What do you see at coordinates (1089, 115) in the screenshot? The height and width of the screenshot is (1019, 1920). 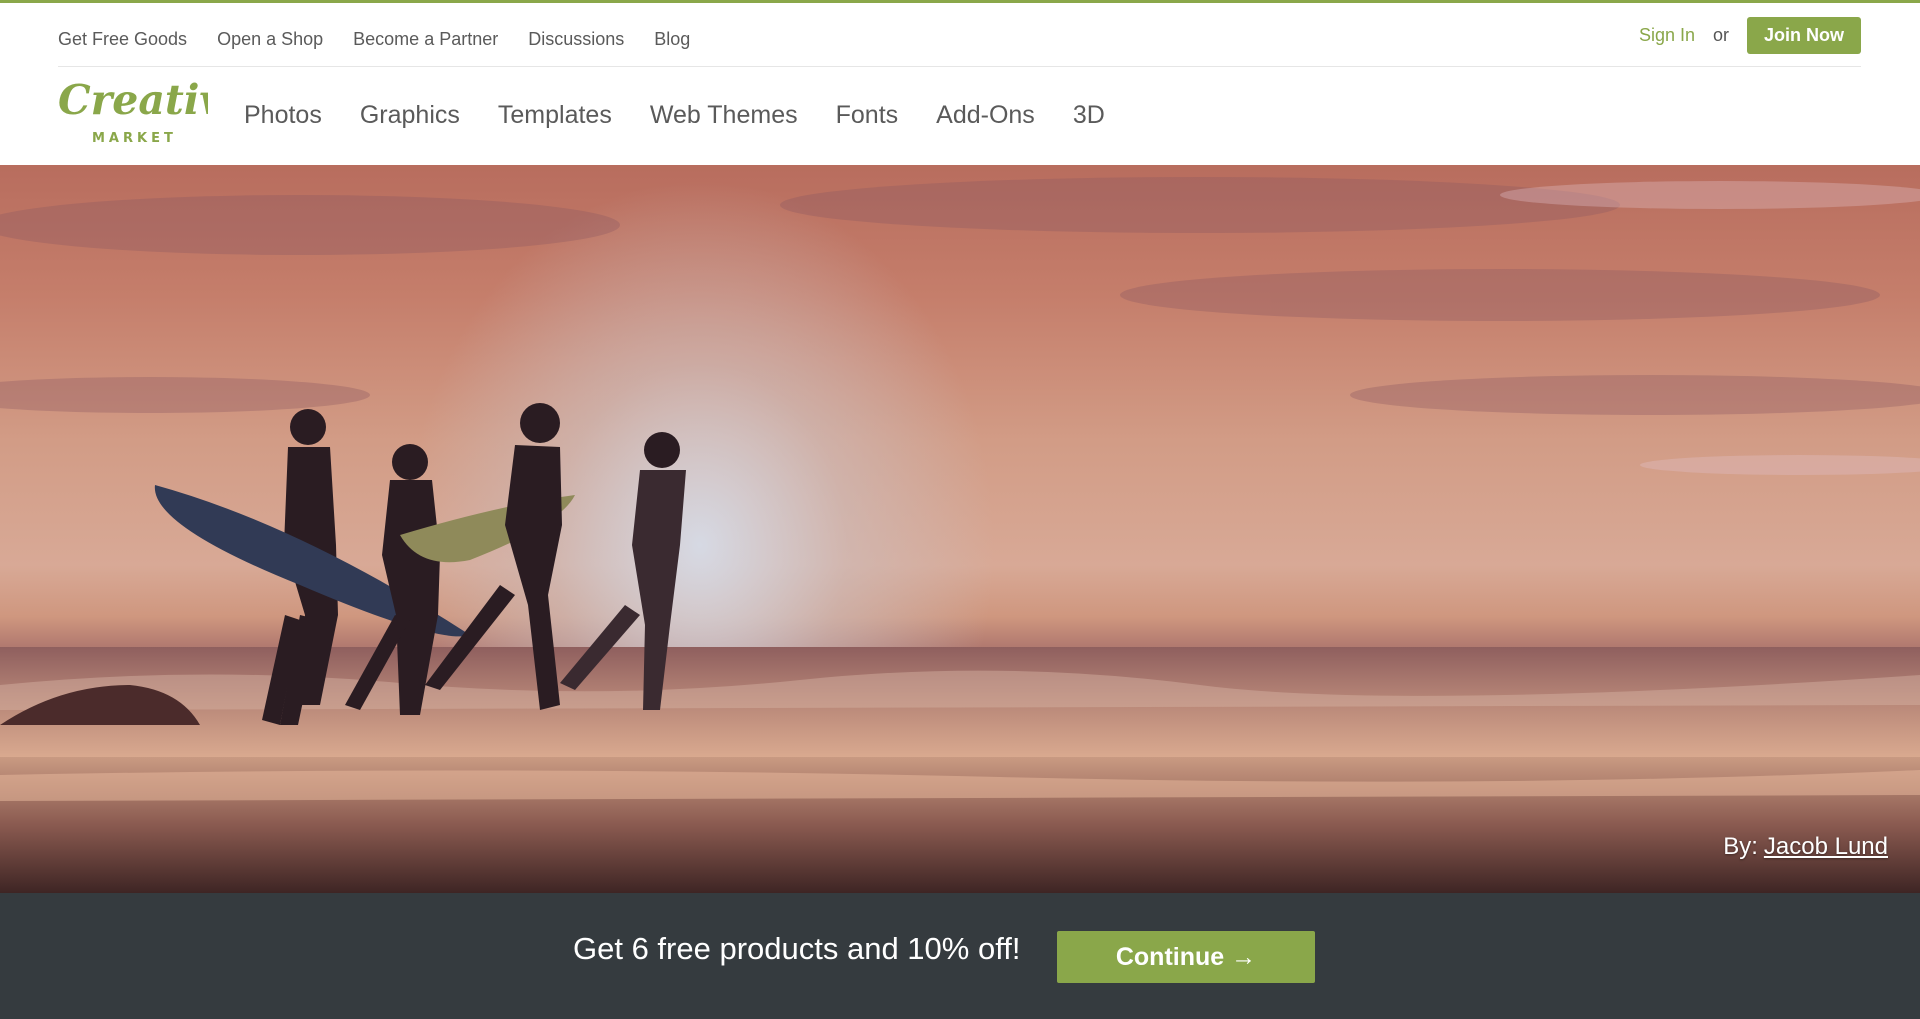 I see `nav-3d: 3D` at bounding box center [1089, 115].